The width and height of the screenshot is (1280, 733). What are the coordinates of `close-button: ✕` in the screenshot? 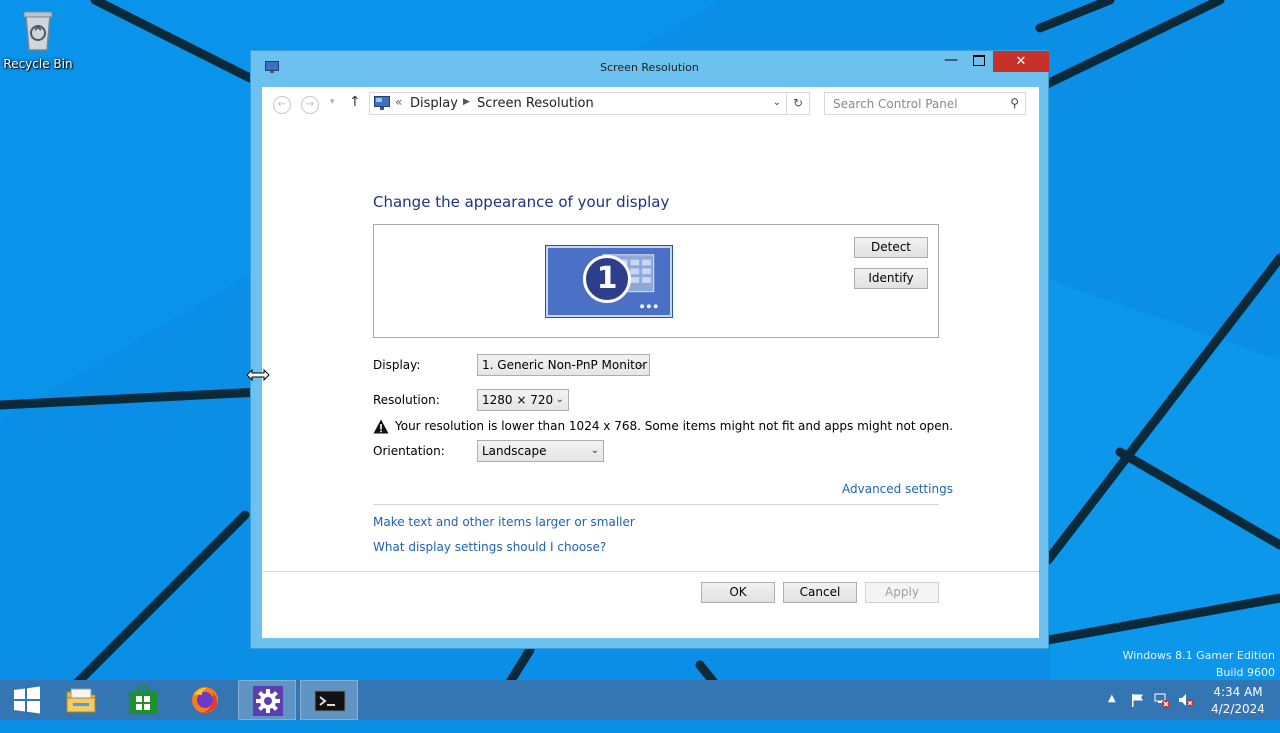 It's located at (1021, 61).